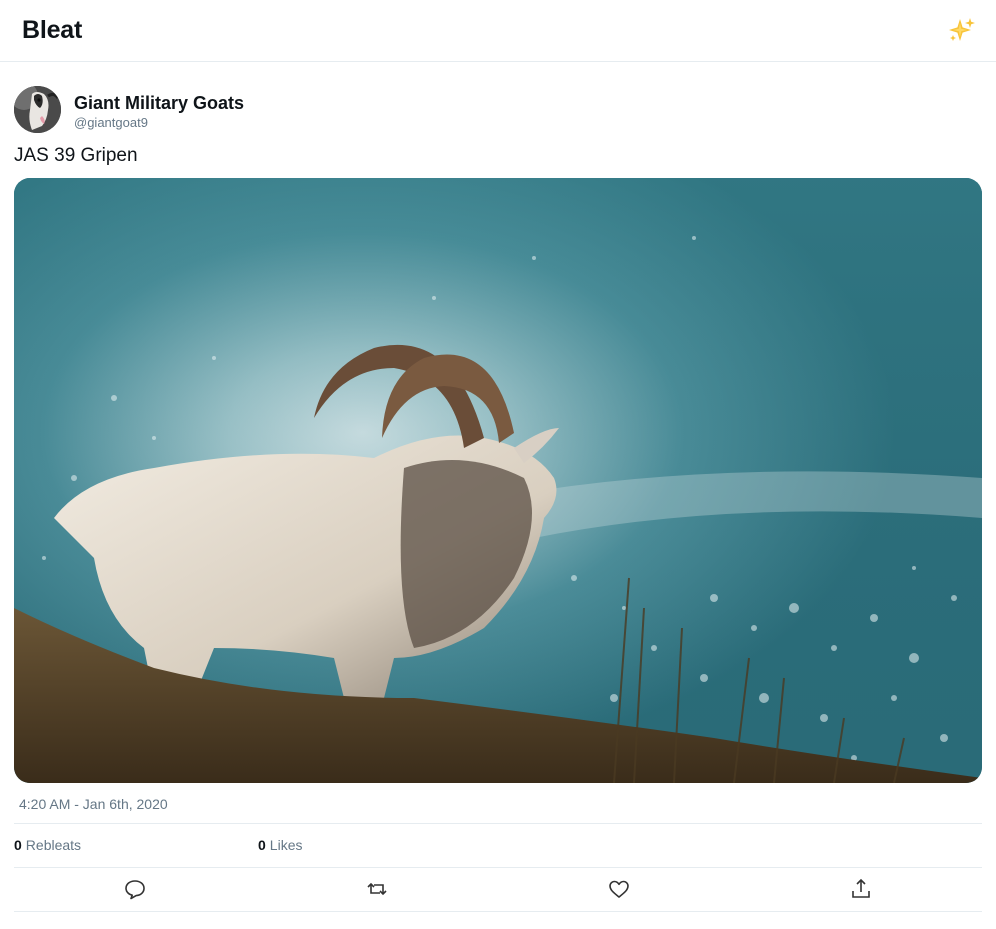 This screenshot has width=996, height=929. Describe the element at coordinates (52, 30) in the screenshot. I see `app-title: Bleat` at that location.